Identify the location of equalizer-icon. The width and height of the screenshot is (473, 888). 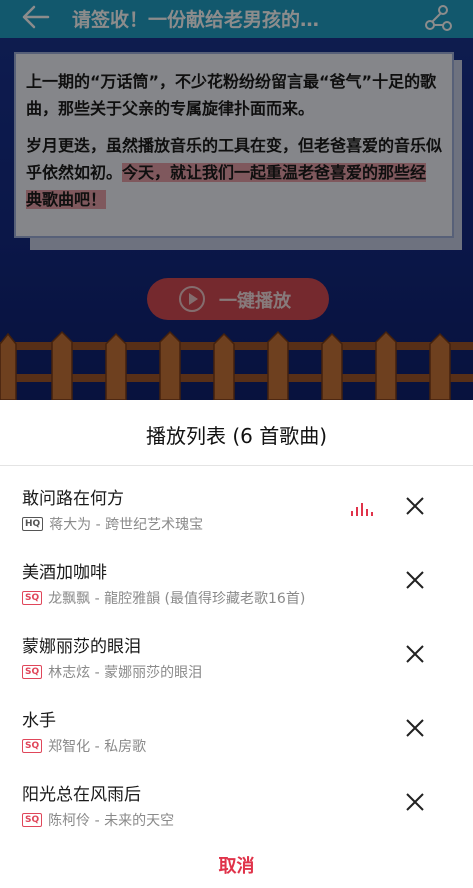
(362, 509).